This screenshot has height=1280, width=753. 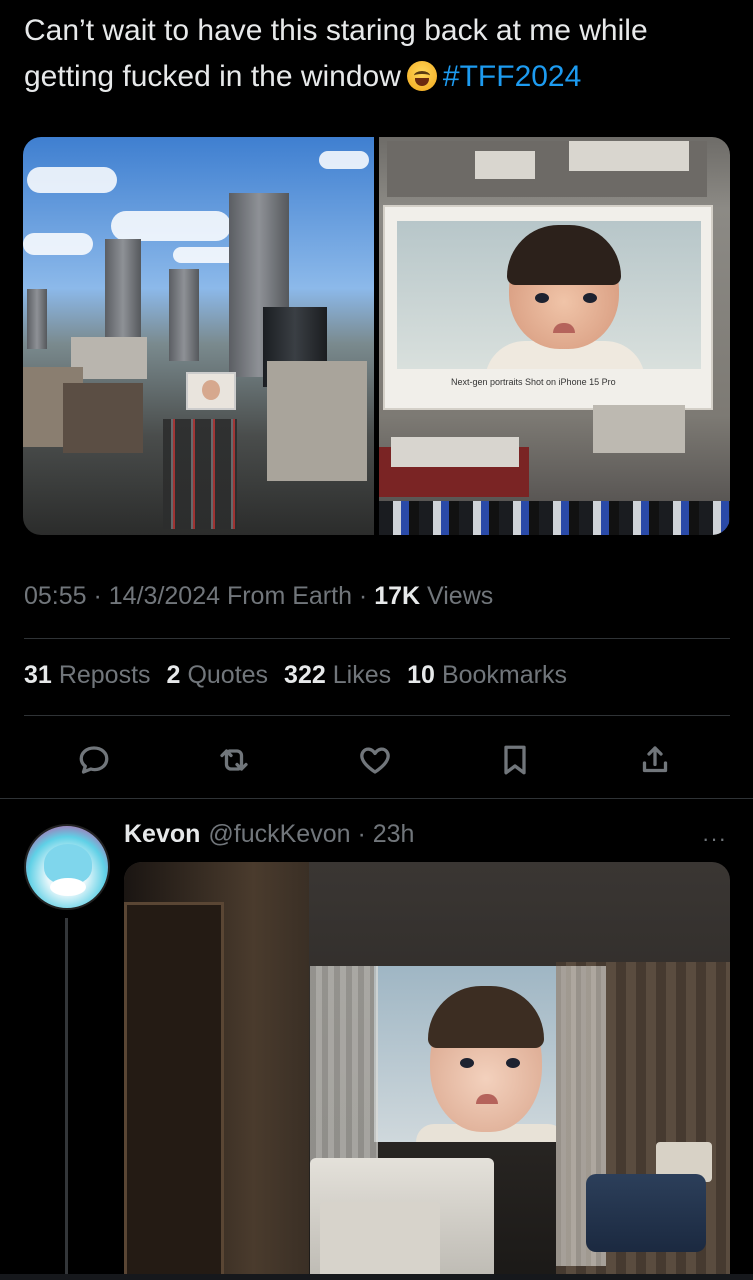 I want to click on like-icon, so click(x=375, y=760).